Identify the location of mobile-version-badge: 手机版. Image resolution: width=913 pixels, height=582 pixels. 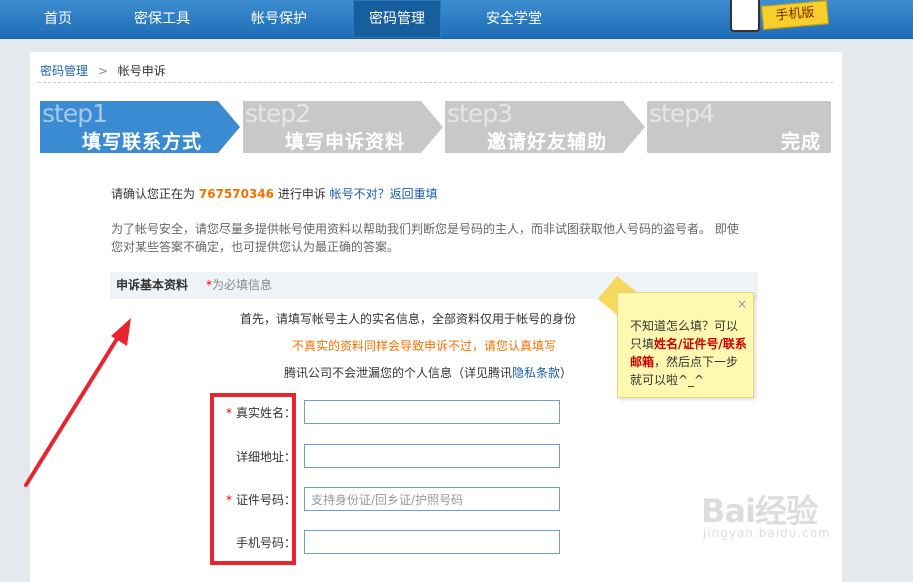
(772, 16).